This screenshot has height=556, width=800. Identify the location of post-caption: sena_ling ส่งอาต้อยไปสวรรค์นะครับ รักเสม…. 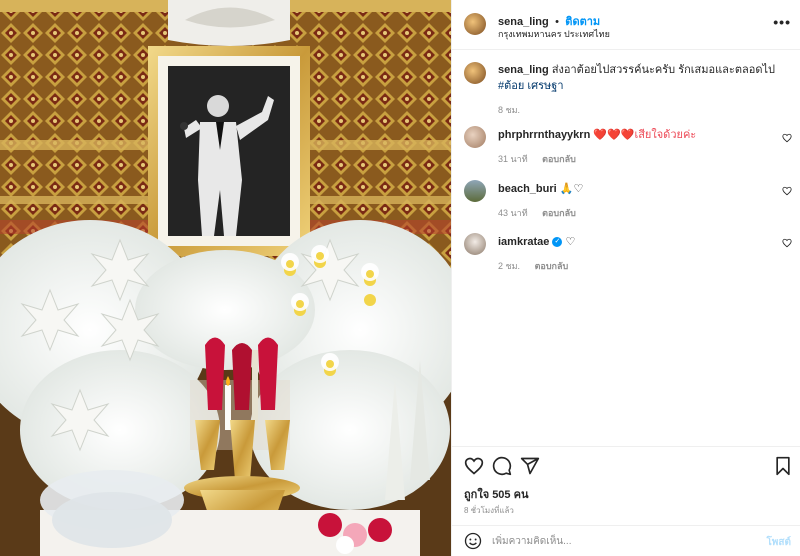
(643, 90).